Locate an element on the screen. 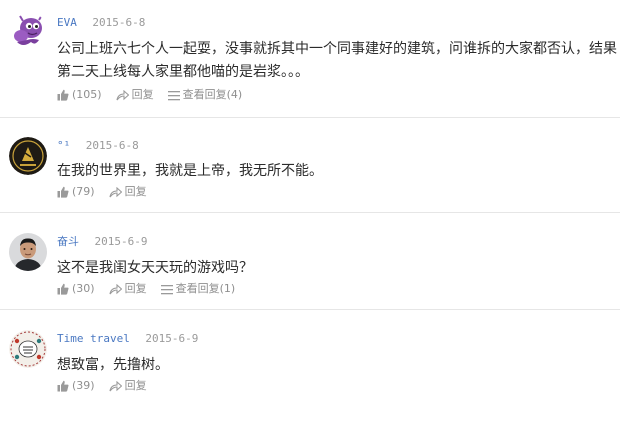 This screenshot has height=422, width=640. like-button: (30) is located at coordinates (76, 289).